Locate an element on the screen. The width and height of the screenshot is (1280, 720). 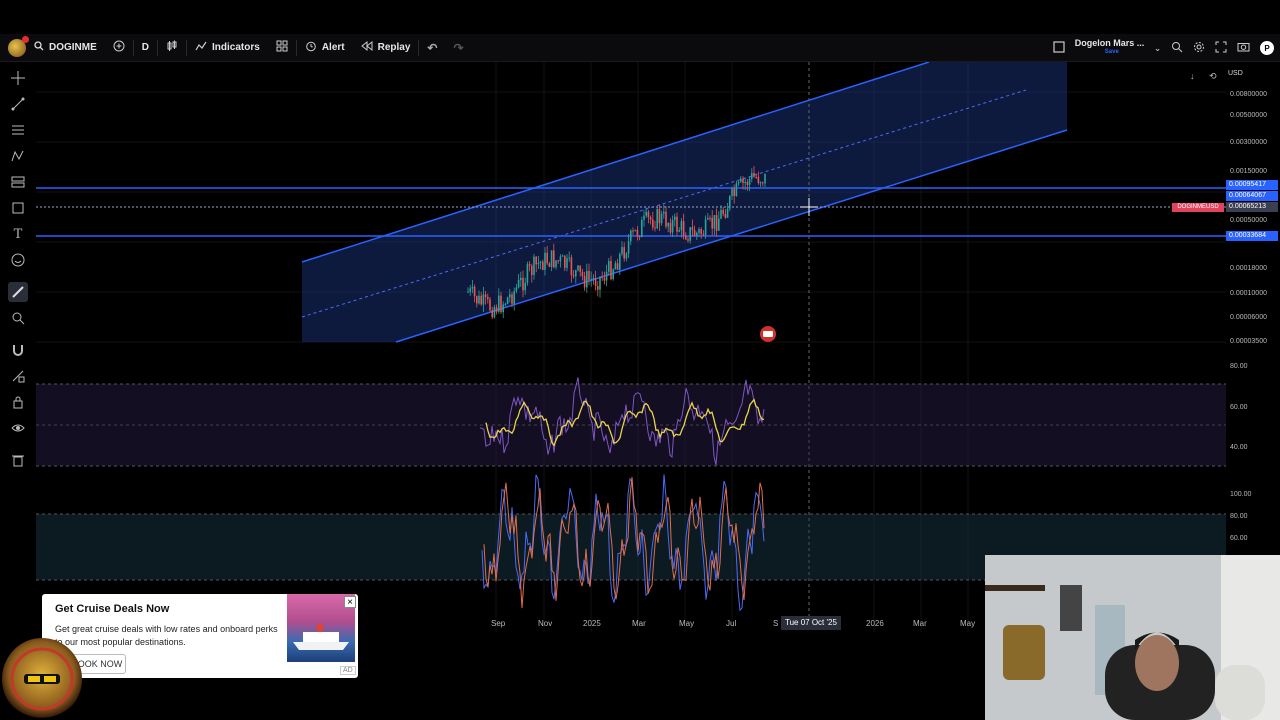
fib-icon is located at coordinates (18, 130).